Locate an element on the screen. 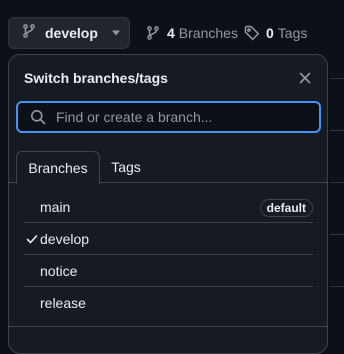 The width and height of the screenshot is (344, 354). branch-item-main: main default is located at coordinates (168, 207).